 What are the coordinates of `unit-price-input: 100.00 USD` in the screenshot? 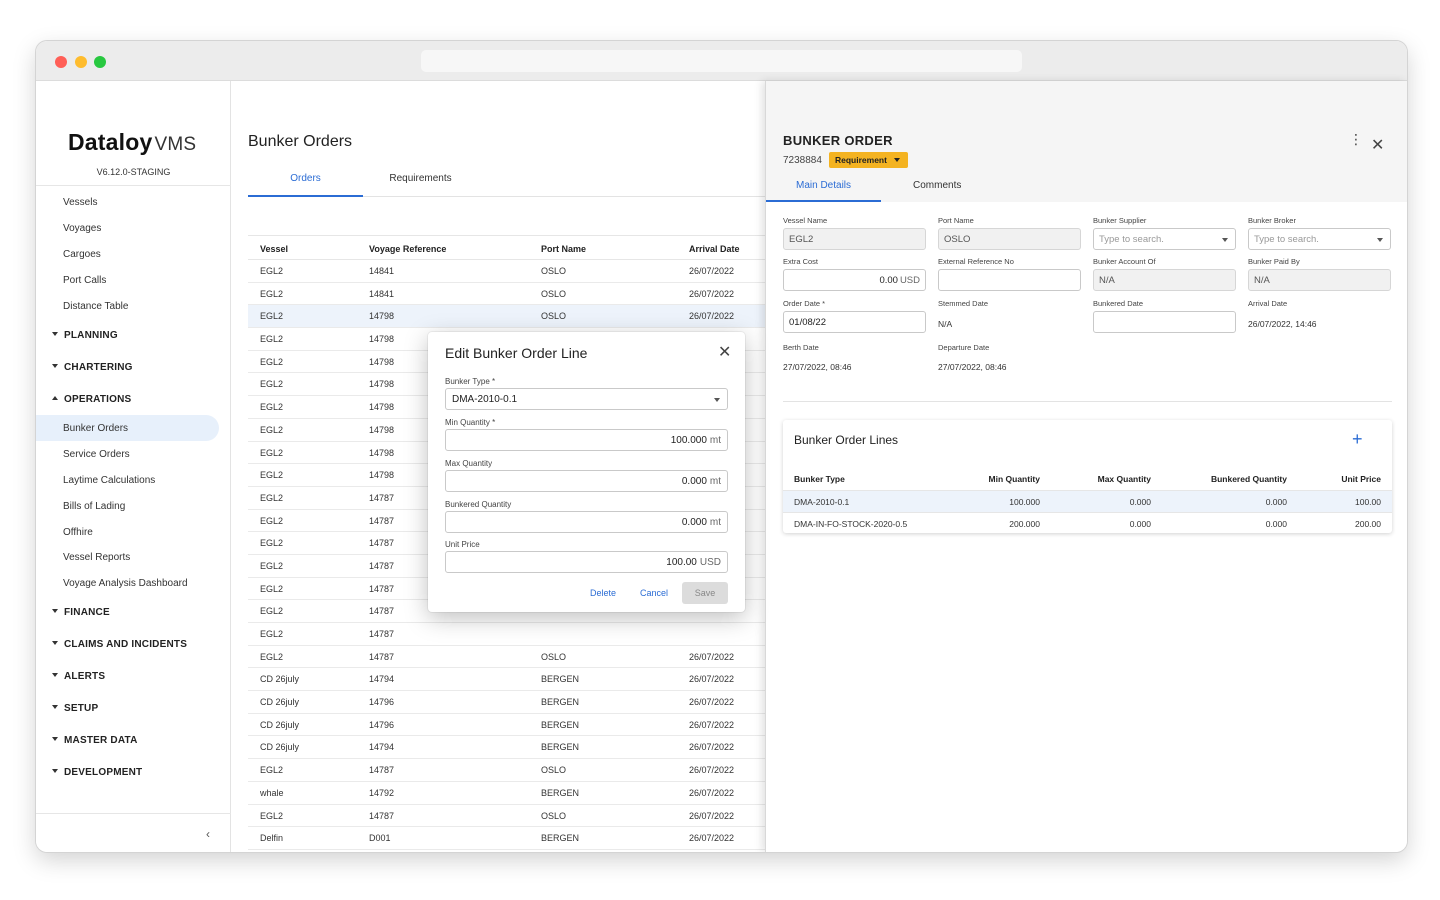 It's located at (586, 562).